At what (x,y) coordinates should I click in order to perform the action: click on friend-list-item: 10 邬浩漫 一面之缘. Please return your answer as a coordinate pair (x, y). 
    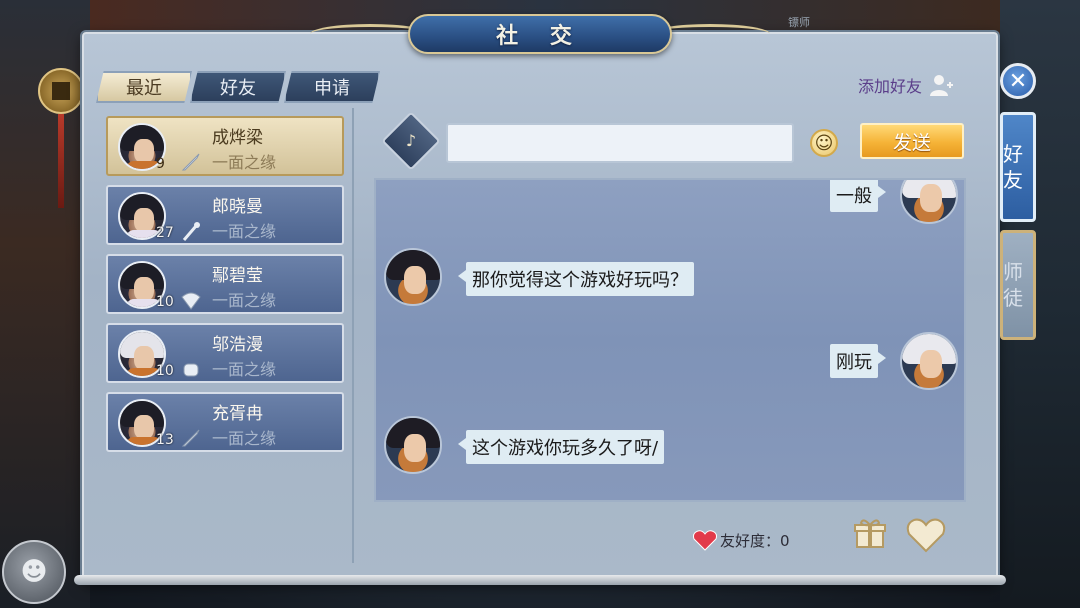
    Looking at the image, I should click on (225, 353).